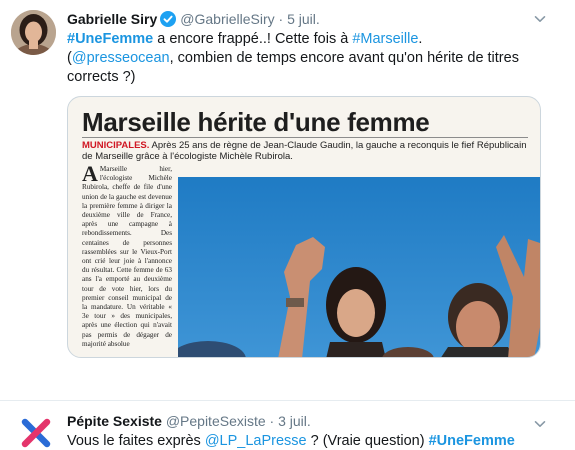 The image size is (575, 450). Describe the element at coordinates (112, 19) in the screenshot. I see `author-name: Gabrielle Siry` at that location.